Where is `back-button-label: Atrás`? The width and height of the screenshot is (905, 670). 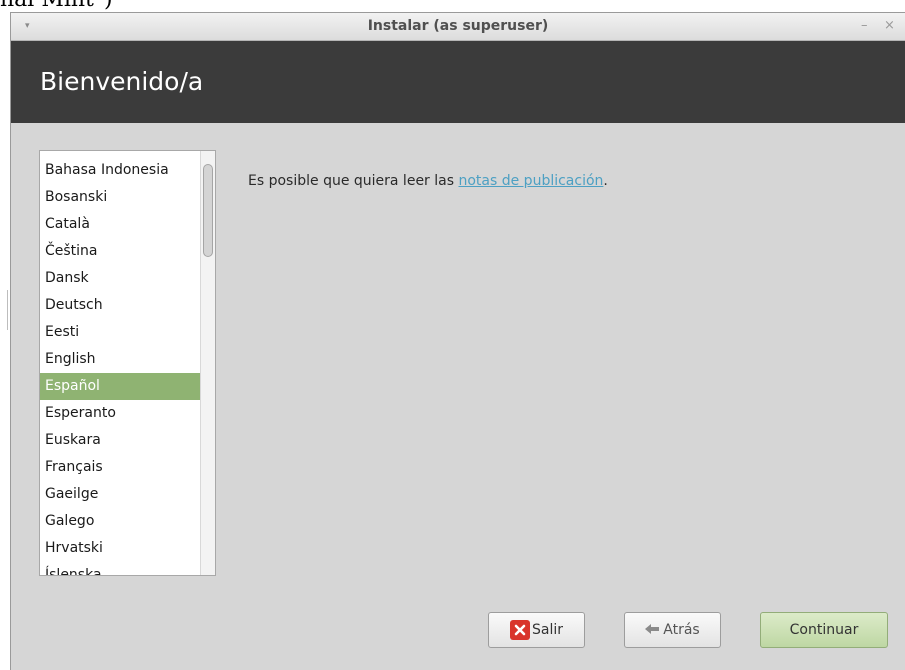 back-button-label: Atrás is located at coordinates (681, 630).